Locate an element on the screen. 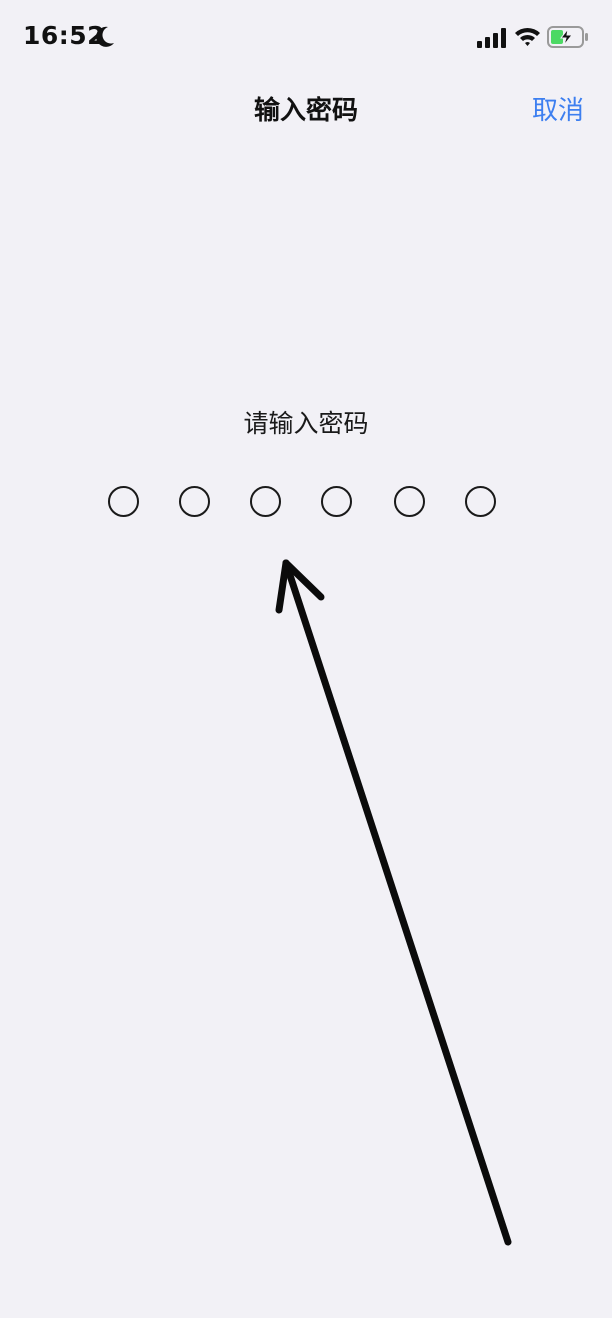 This screenshot has width=612, height=1318. page-title: 输入密码 is located at coordinates (305, 111).